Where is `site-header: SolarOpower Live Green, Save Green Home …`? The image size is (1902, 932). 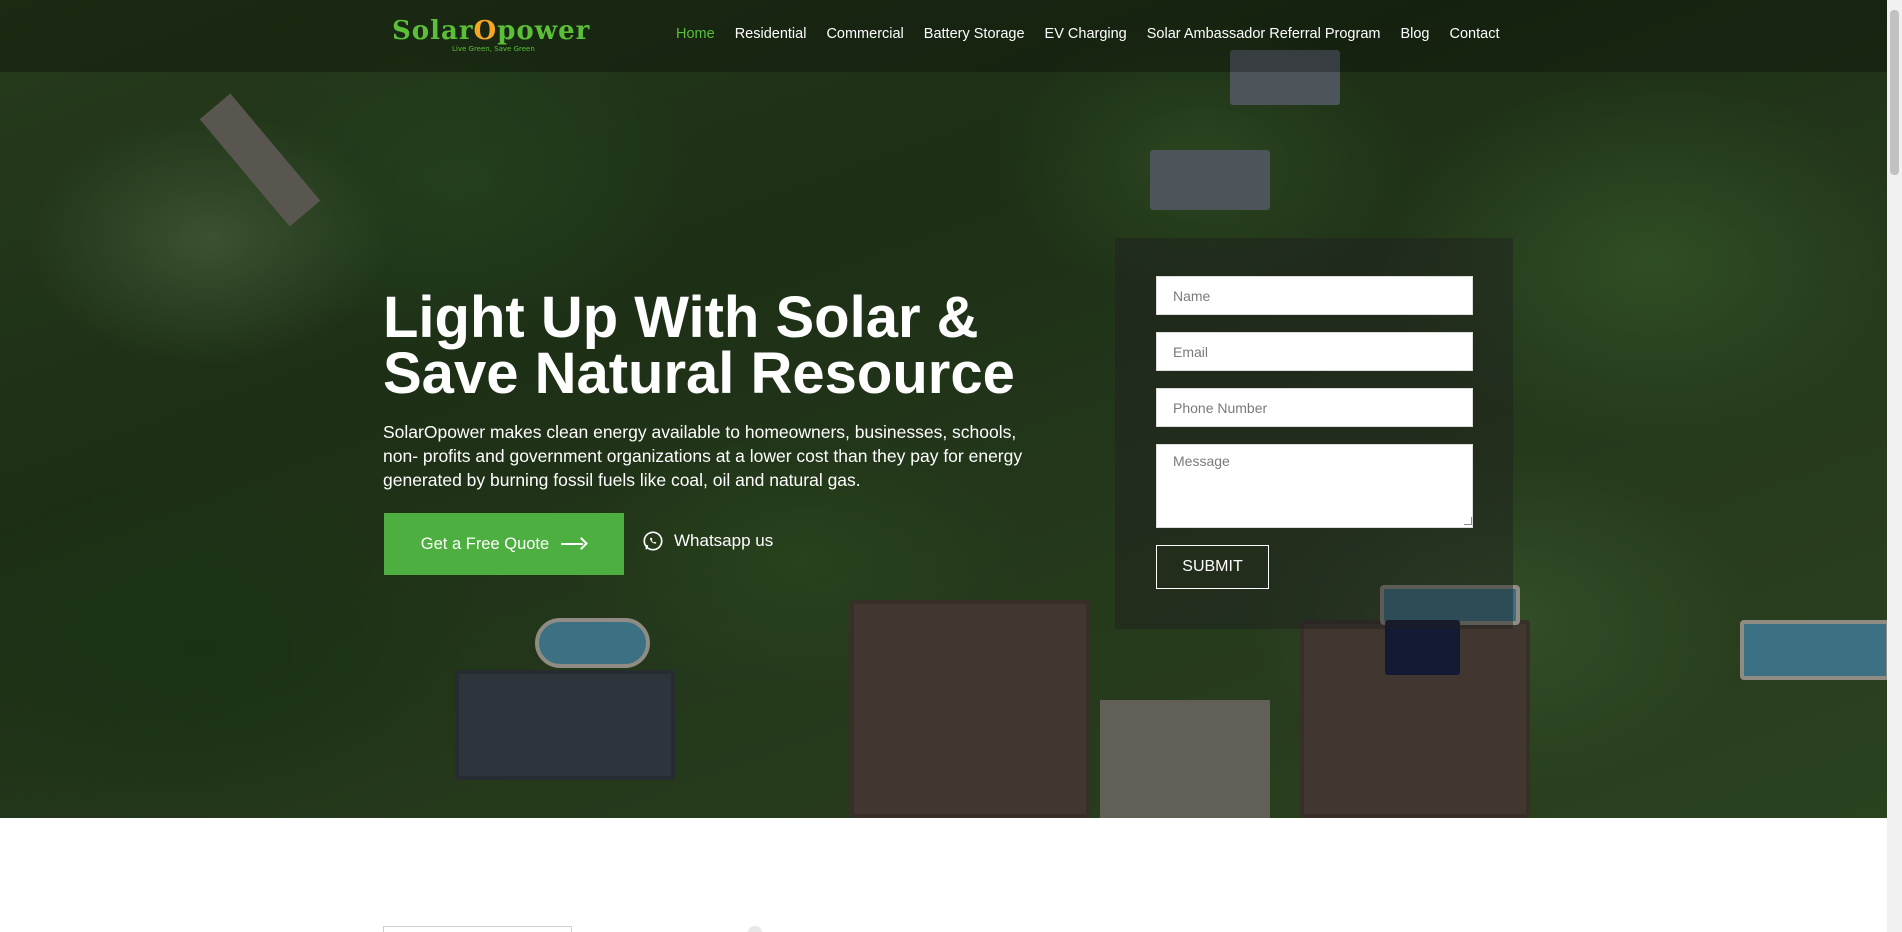 site-header: SolarOpower Live Green, Save Green Home … is located at coordinates (943, 36).